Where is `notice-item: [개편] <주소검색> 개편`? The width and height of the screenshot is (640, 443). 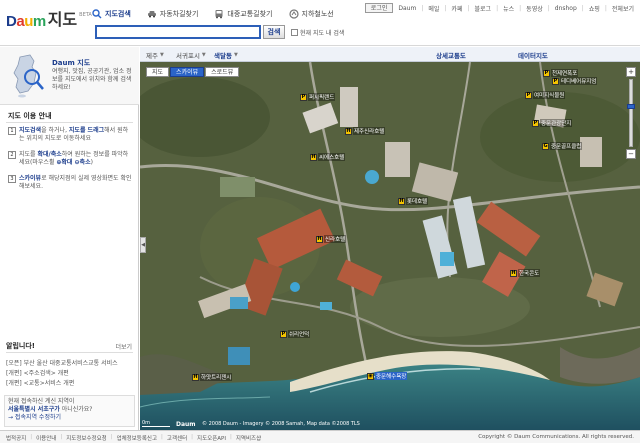 notice-item: [개편] <주소검색> 개편 is located at coordinates (71, 372).